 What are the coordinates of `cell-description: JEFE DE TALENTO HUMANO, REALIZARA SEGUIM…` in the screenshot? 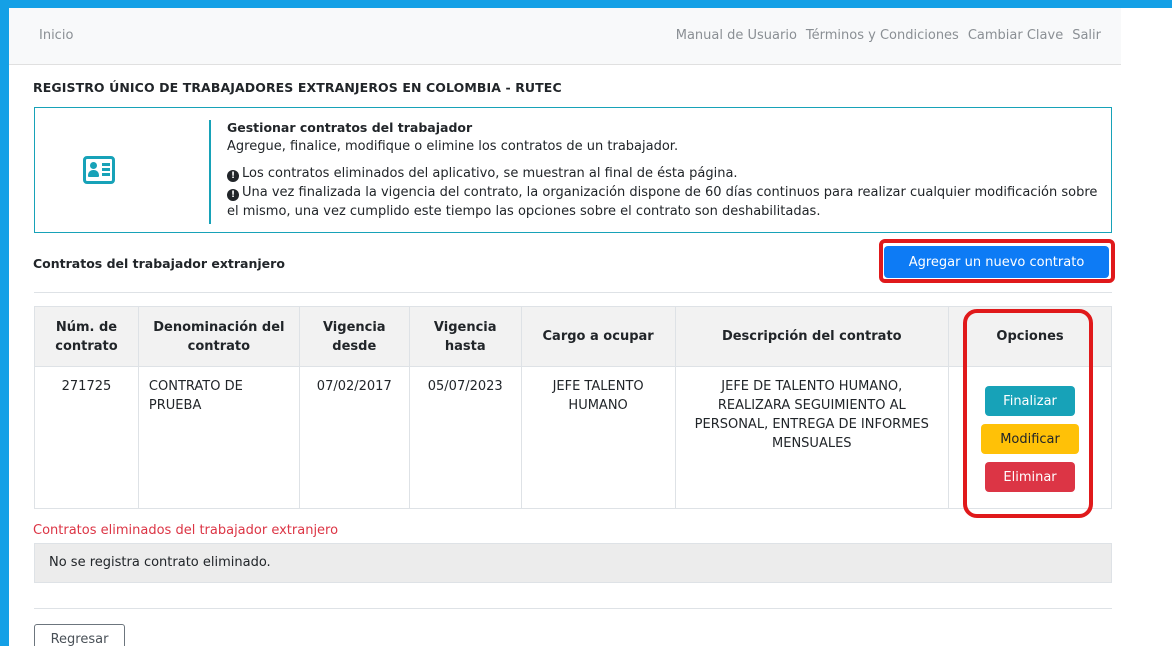 It's located at (812, 437).